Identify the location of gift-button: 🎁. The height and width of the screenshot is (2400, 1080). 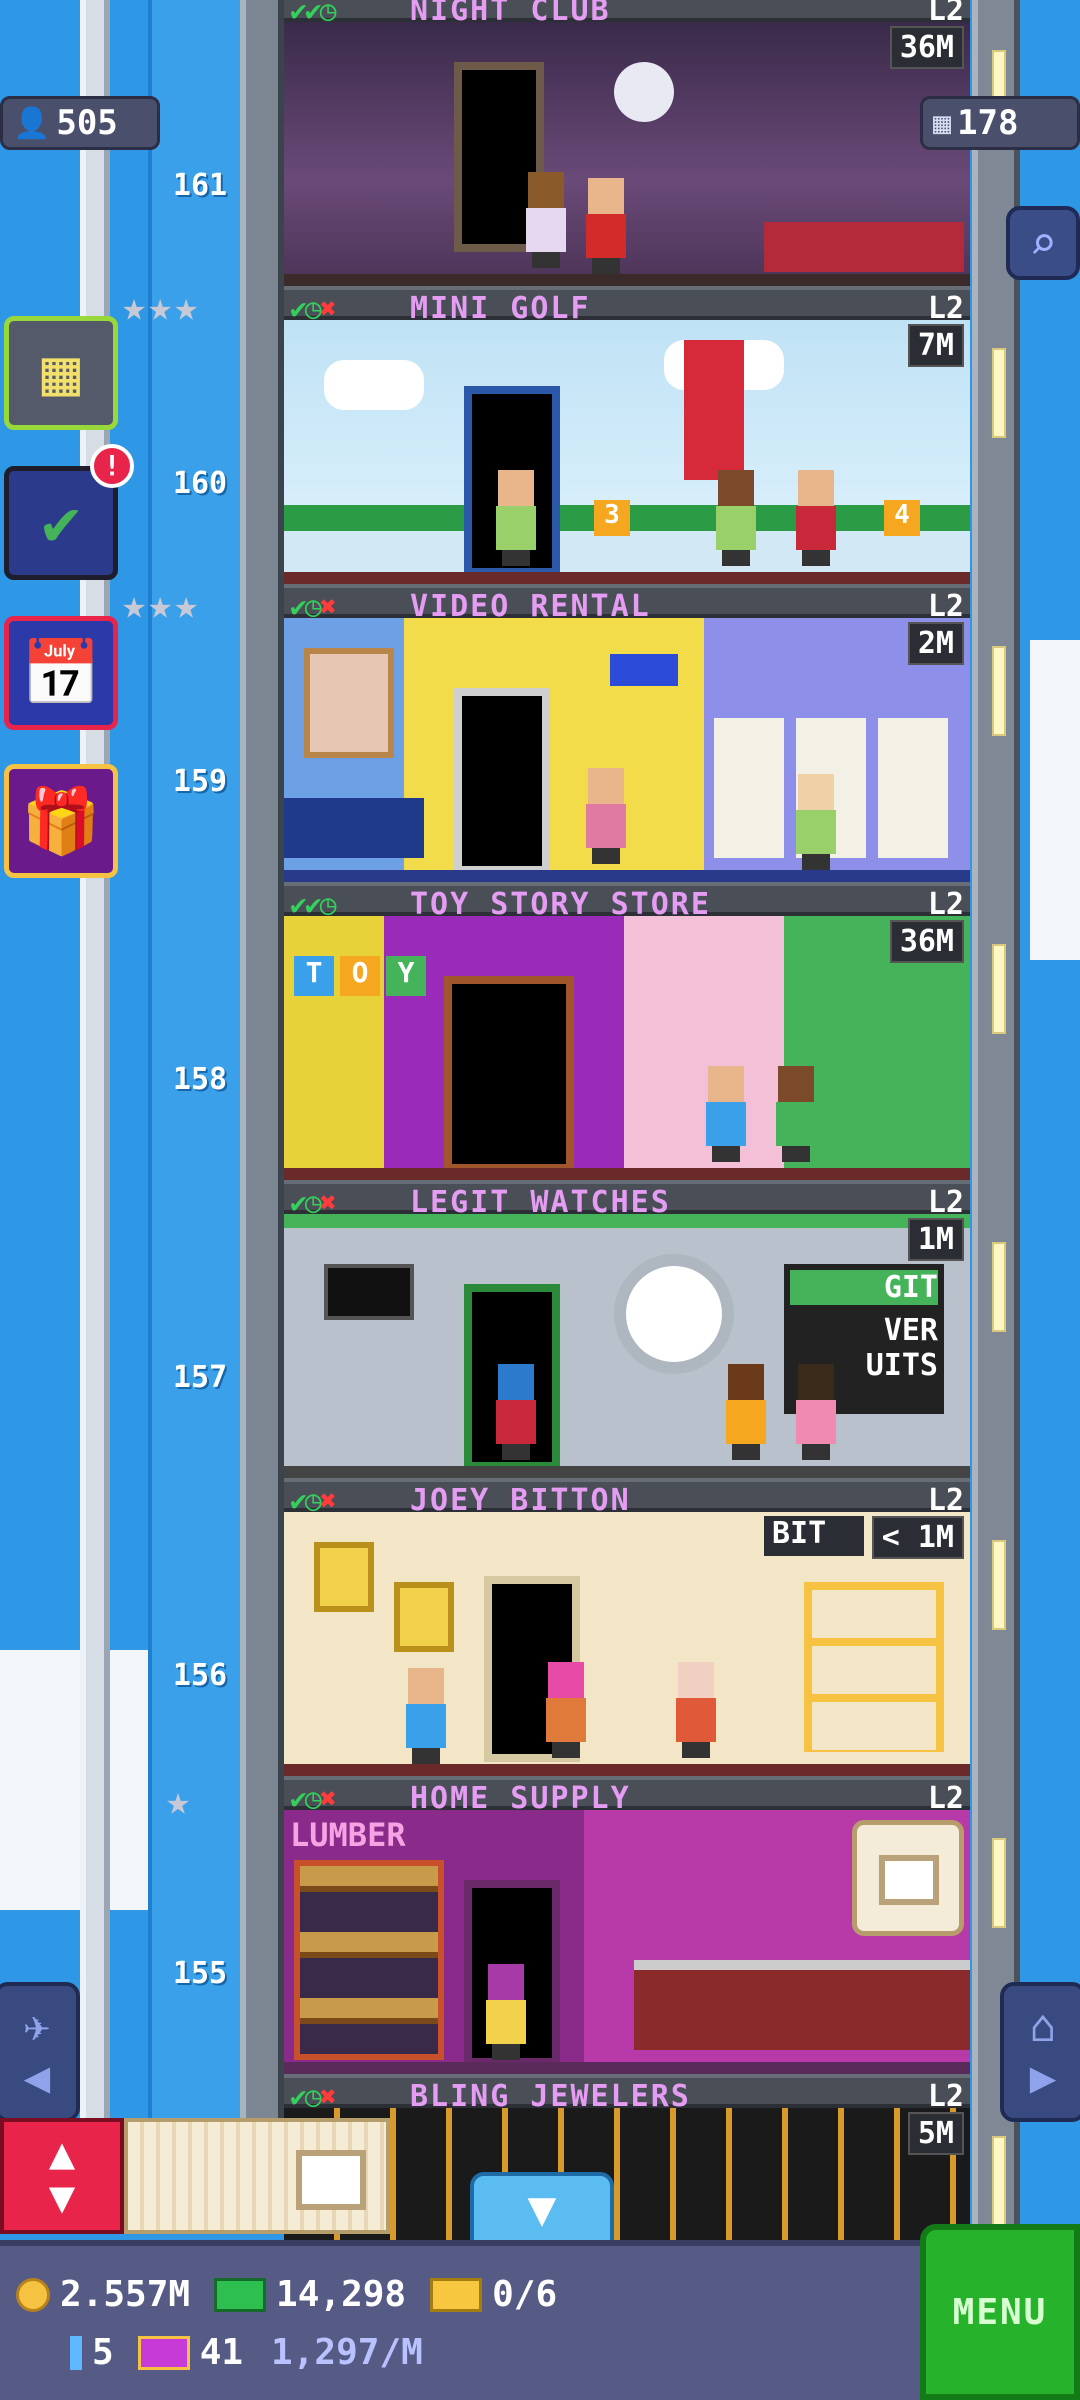
(61, 821).